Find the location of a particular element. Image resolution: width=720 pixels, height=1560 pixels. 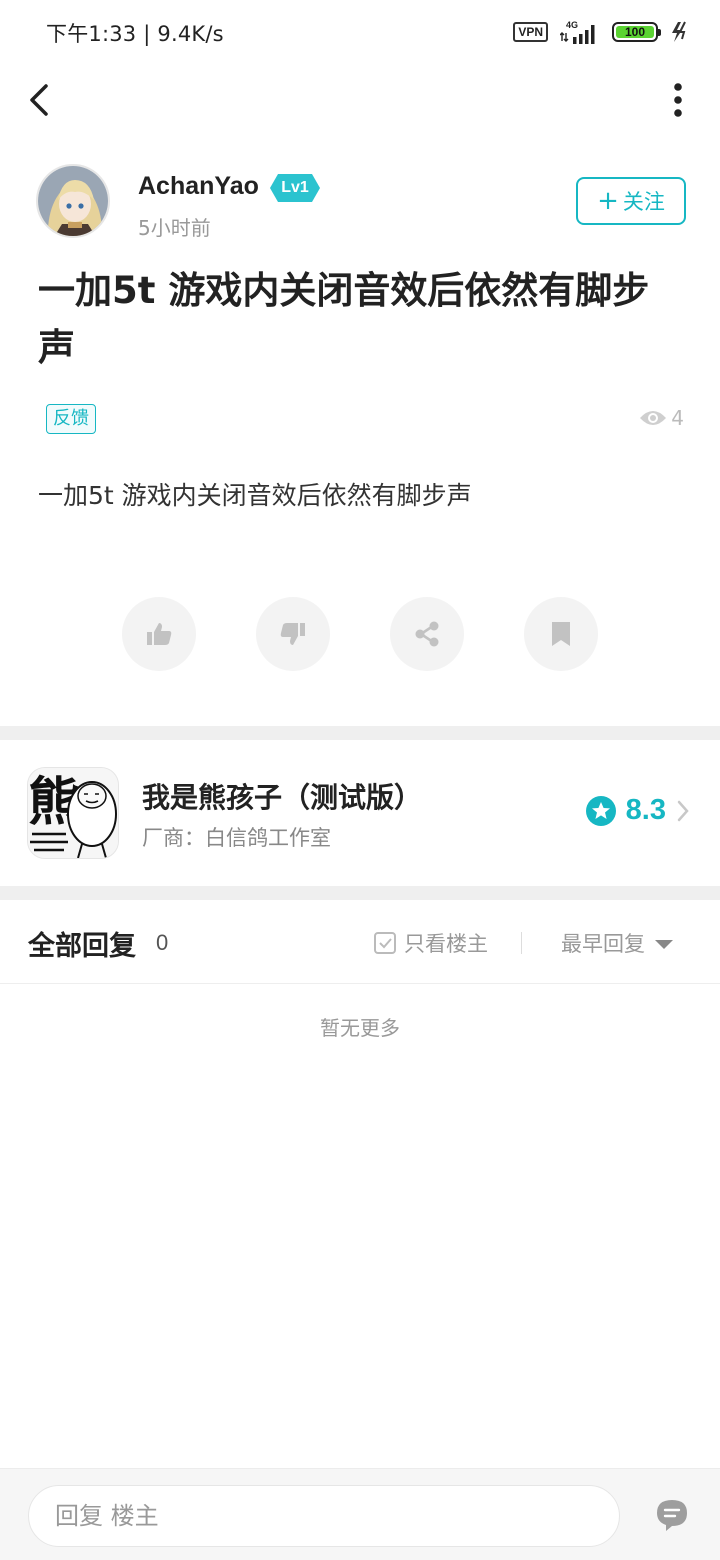

thumbs-down-icon is located at coordinates (292, 634).